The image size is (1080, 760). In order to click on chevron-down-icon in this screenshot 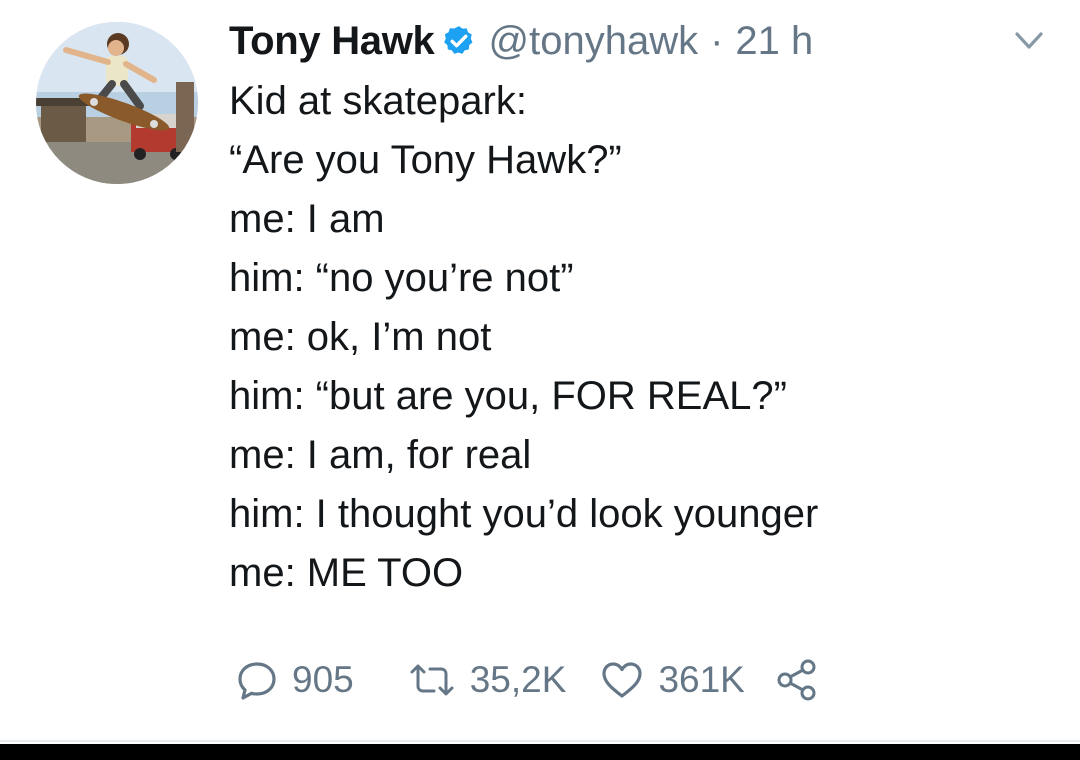, I will do `click(1029, 41)`.